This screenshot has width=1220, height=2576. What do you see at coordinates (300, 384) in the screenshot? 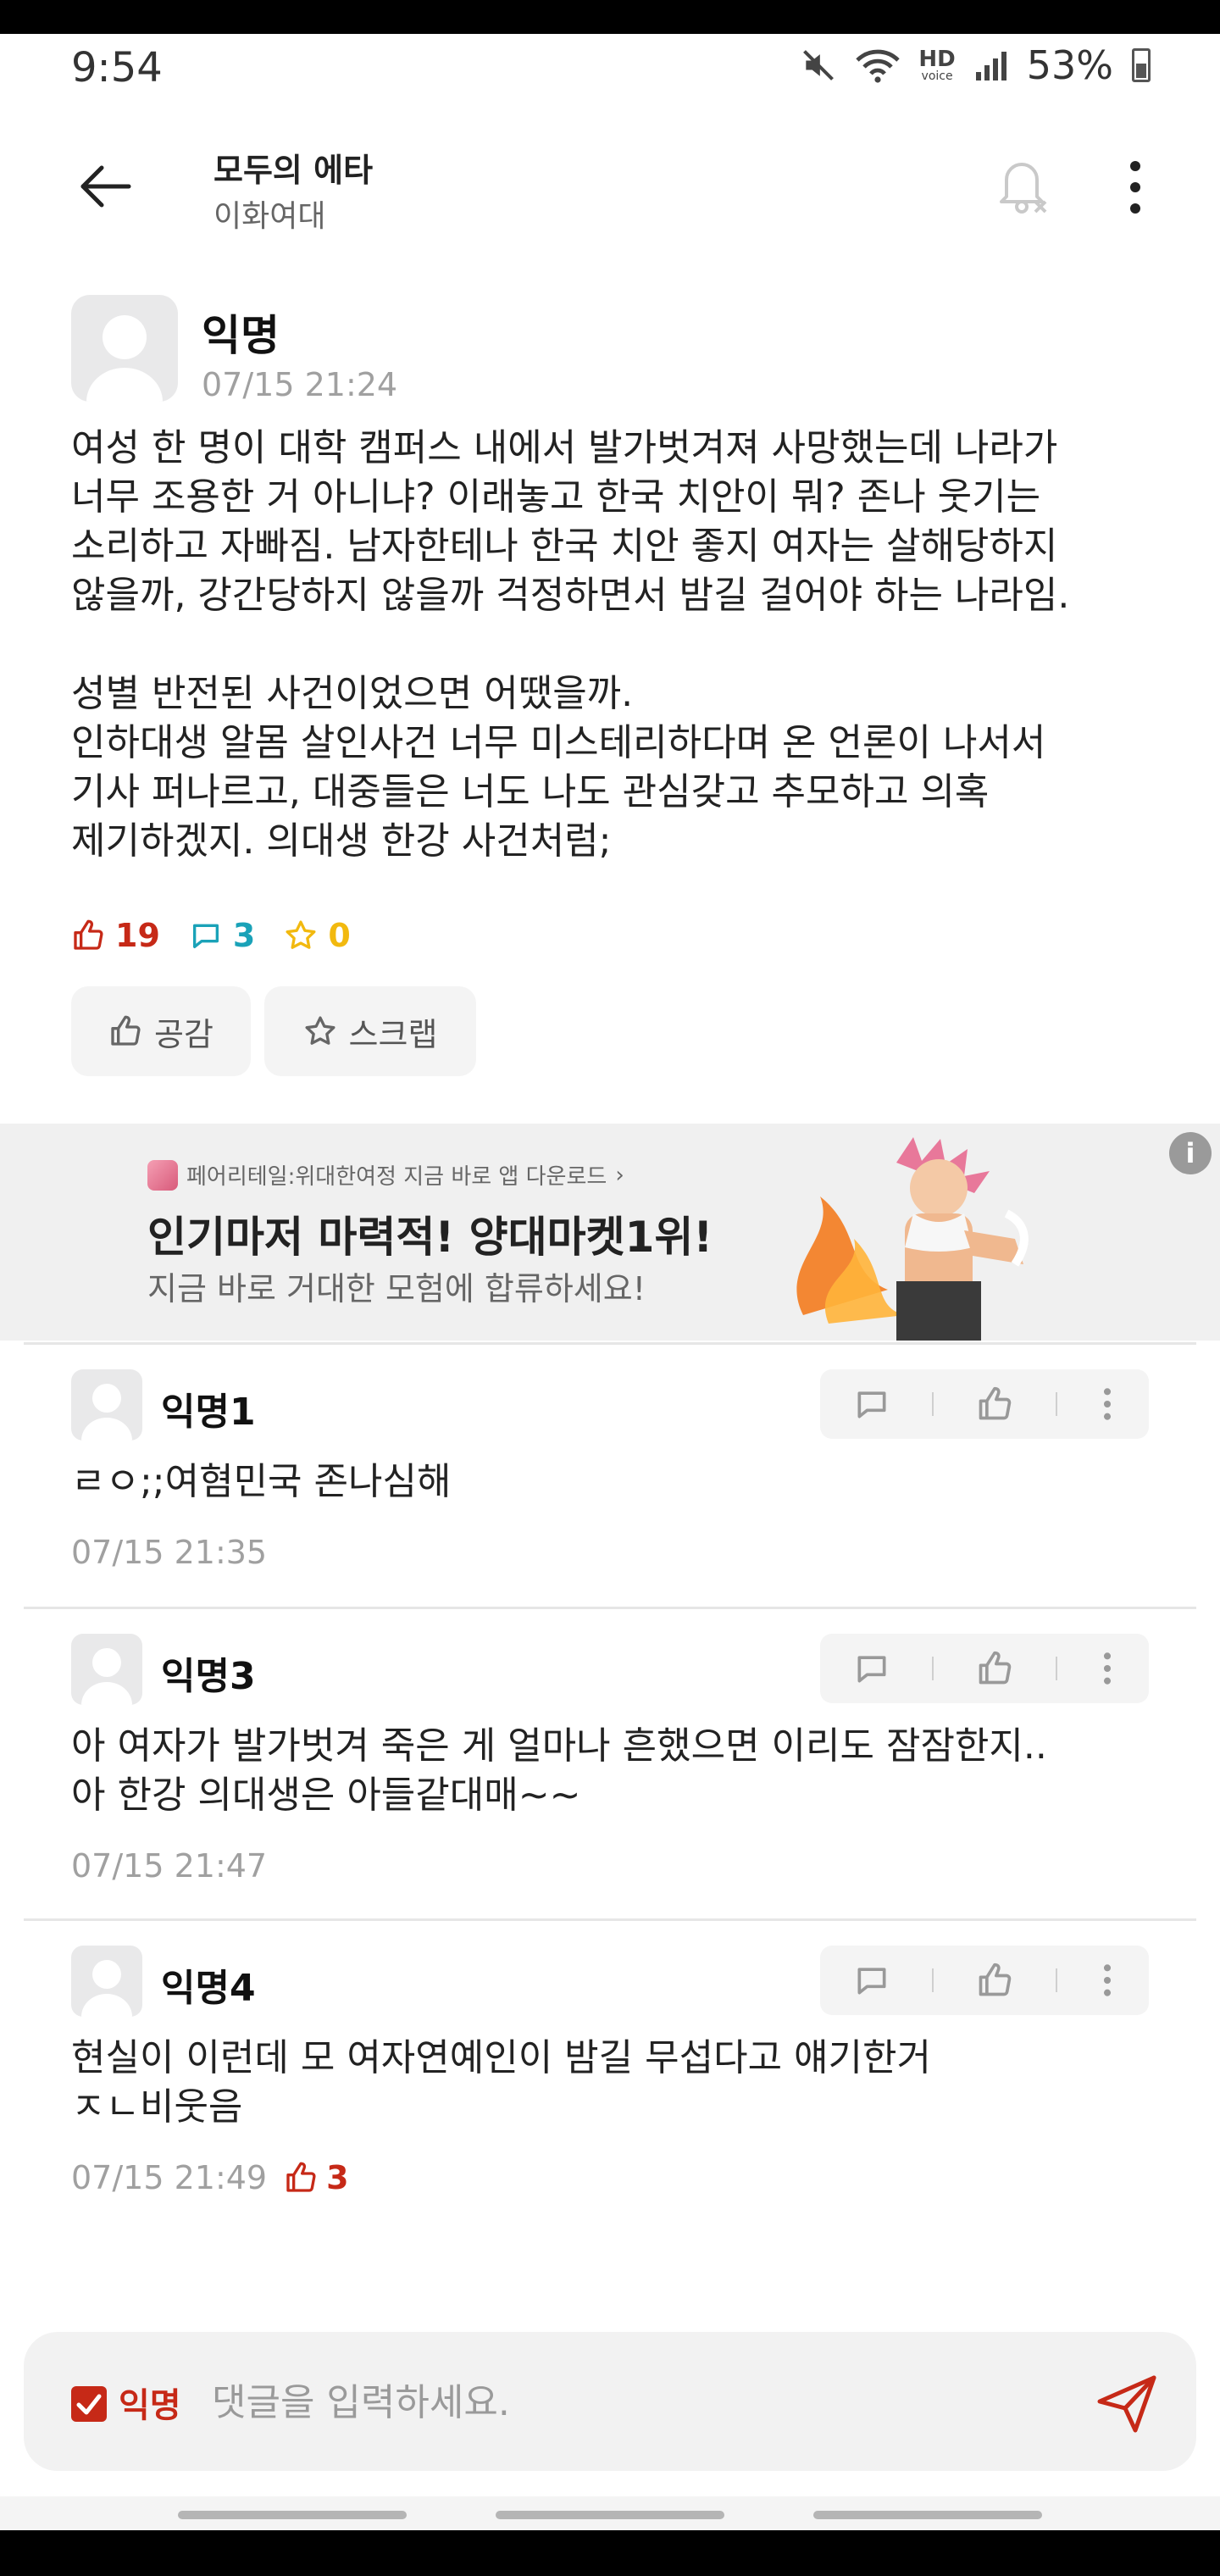
I see `post-timestamp: 07/15 21:24` at bounding box center [300, 384].